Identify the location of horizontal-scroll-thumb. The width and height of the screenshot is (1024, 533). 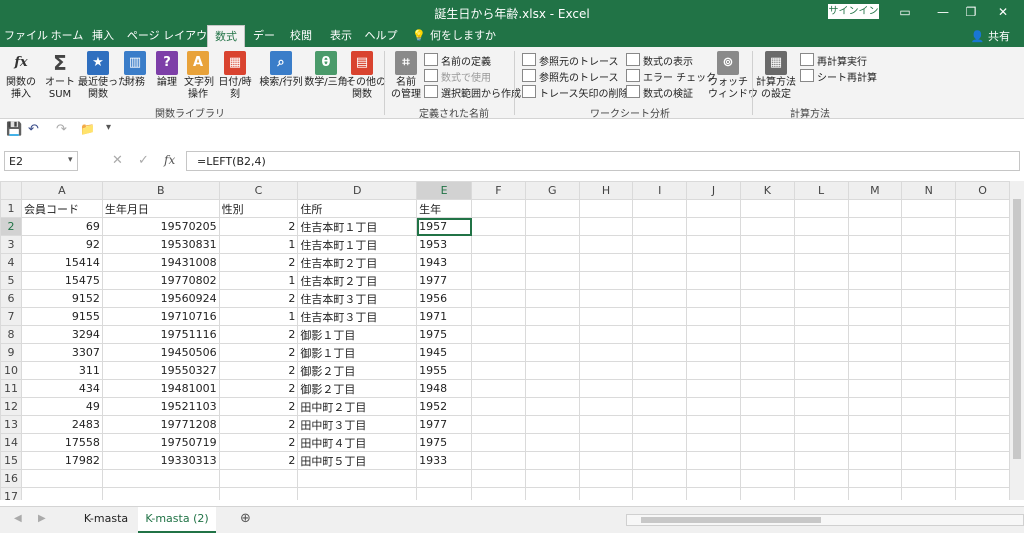
(731, 520).